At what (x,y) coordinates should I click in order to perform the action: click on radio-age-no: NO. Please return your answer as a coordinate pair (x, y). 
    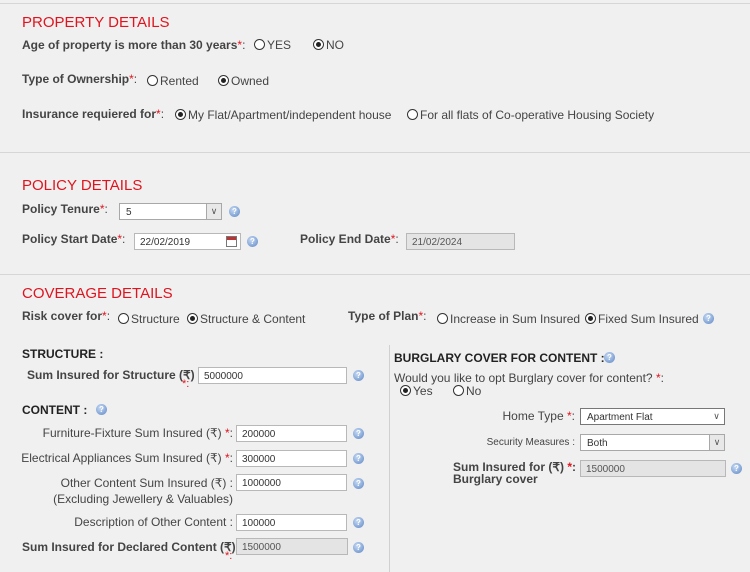
    Looking at the image, I should click on (328, 45).